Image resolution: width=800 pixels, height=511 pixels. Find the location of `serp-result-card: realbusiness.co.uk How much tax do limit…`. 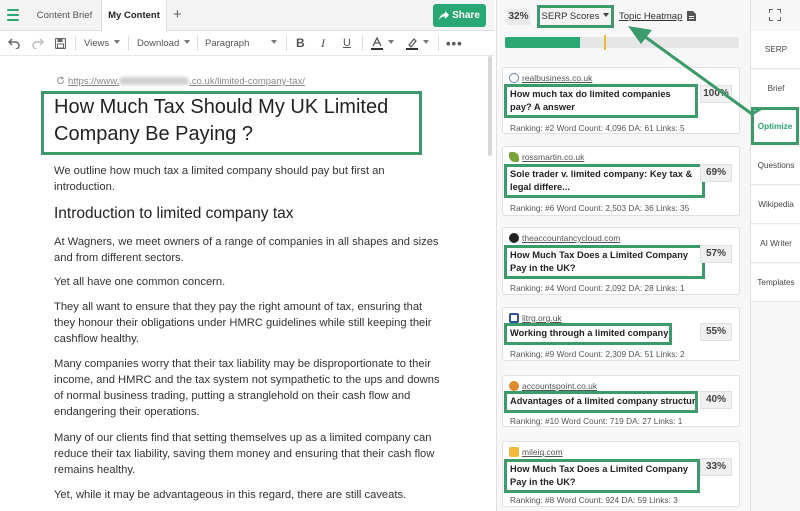

serp-result-card: realbusiness.co.uk How much tax do limit… is located at coordinates (621, 100).